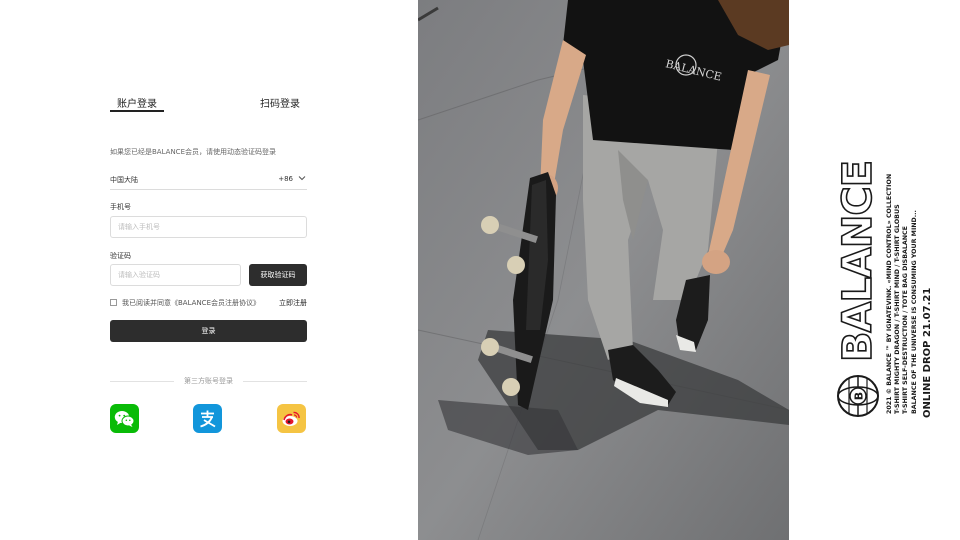 The height and width of the screenshot is (540, 960). I want to click on divider-line, so click(275, 381).